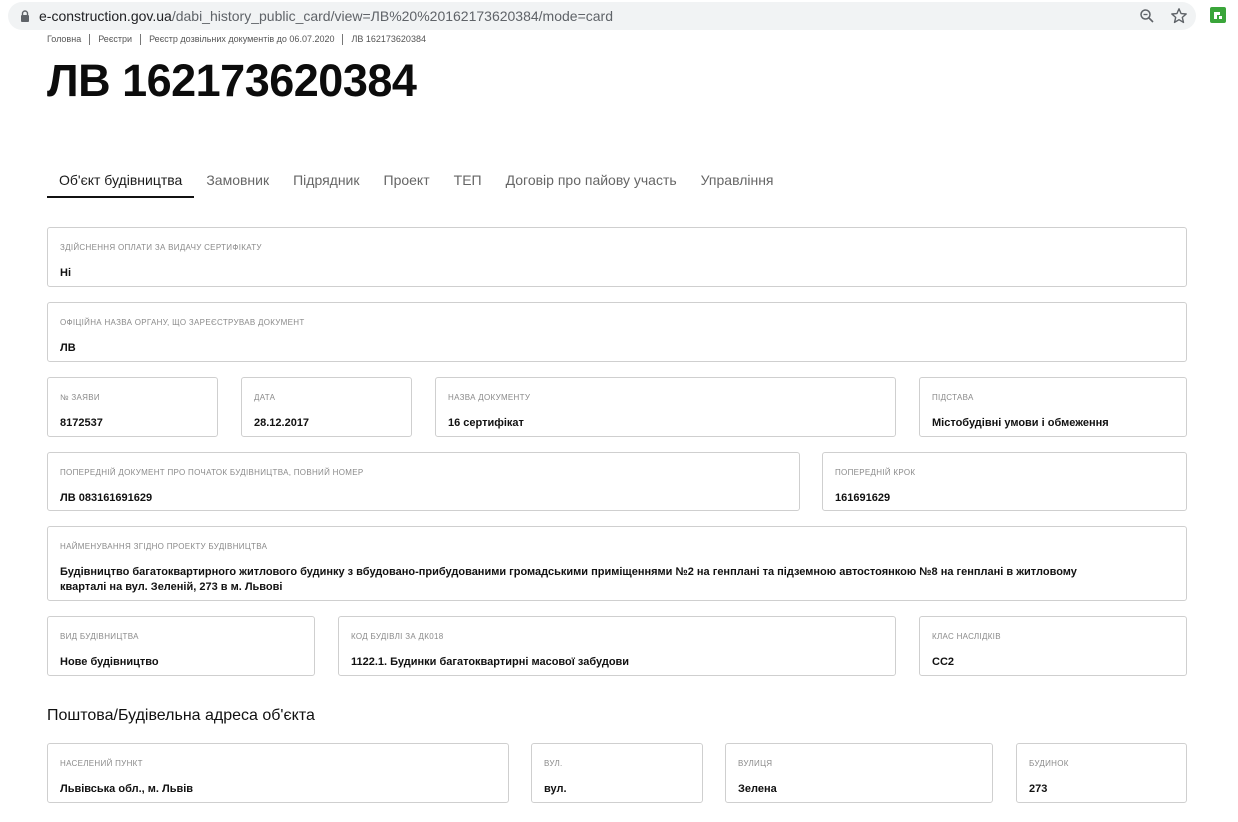 This screenshot has width=1238, height=822. What do you see at coordinates (1218, 15) in the screenshot?
I see `extension-icon` at bounding box center [1218, 15].